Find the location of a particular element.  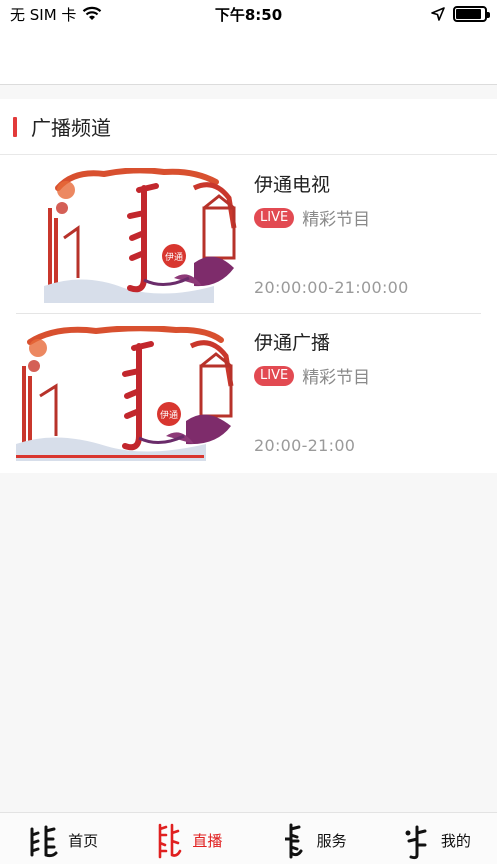

channel-name: 伊通广播 is located at coordinates (292, 343).